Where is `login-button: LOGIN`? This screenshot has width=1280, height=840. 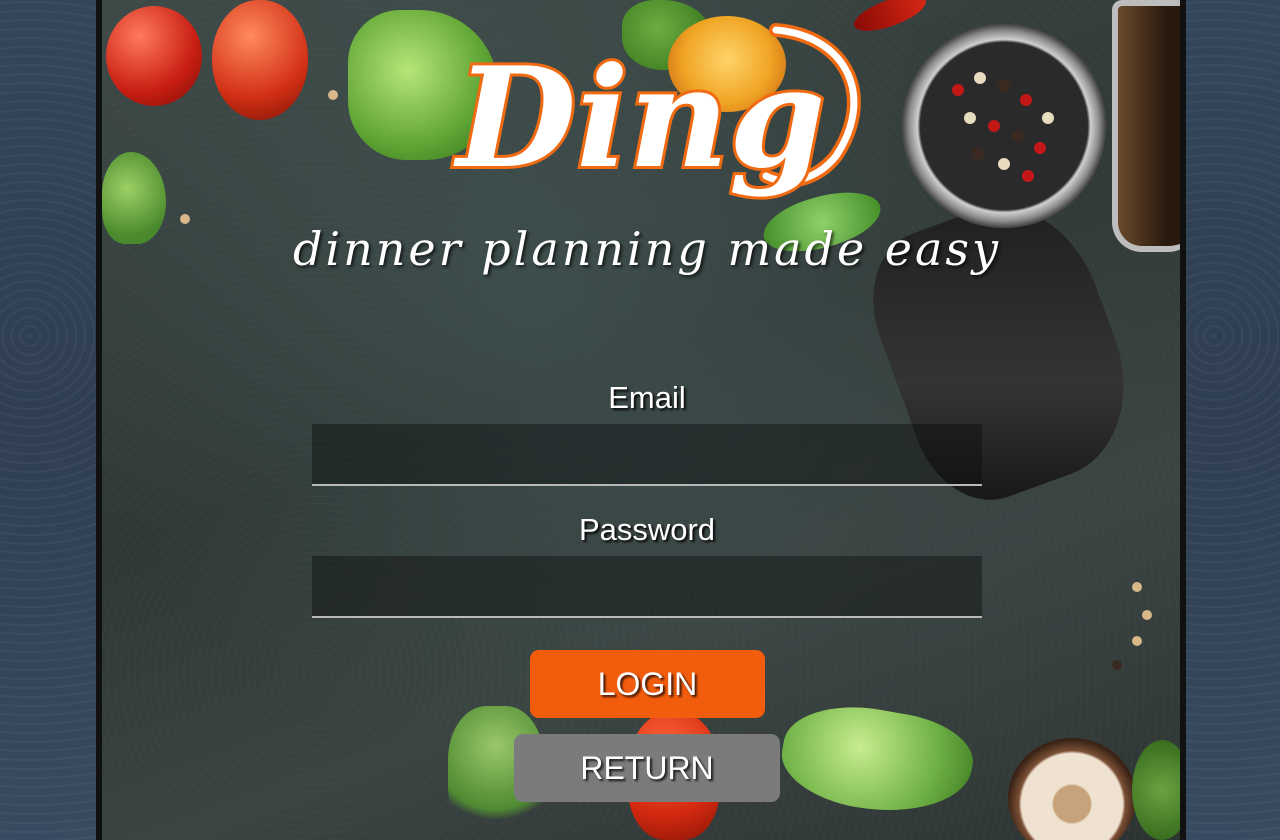 login-button: LOGIN is located at coordinates (647, 684).